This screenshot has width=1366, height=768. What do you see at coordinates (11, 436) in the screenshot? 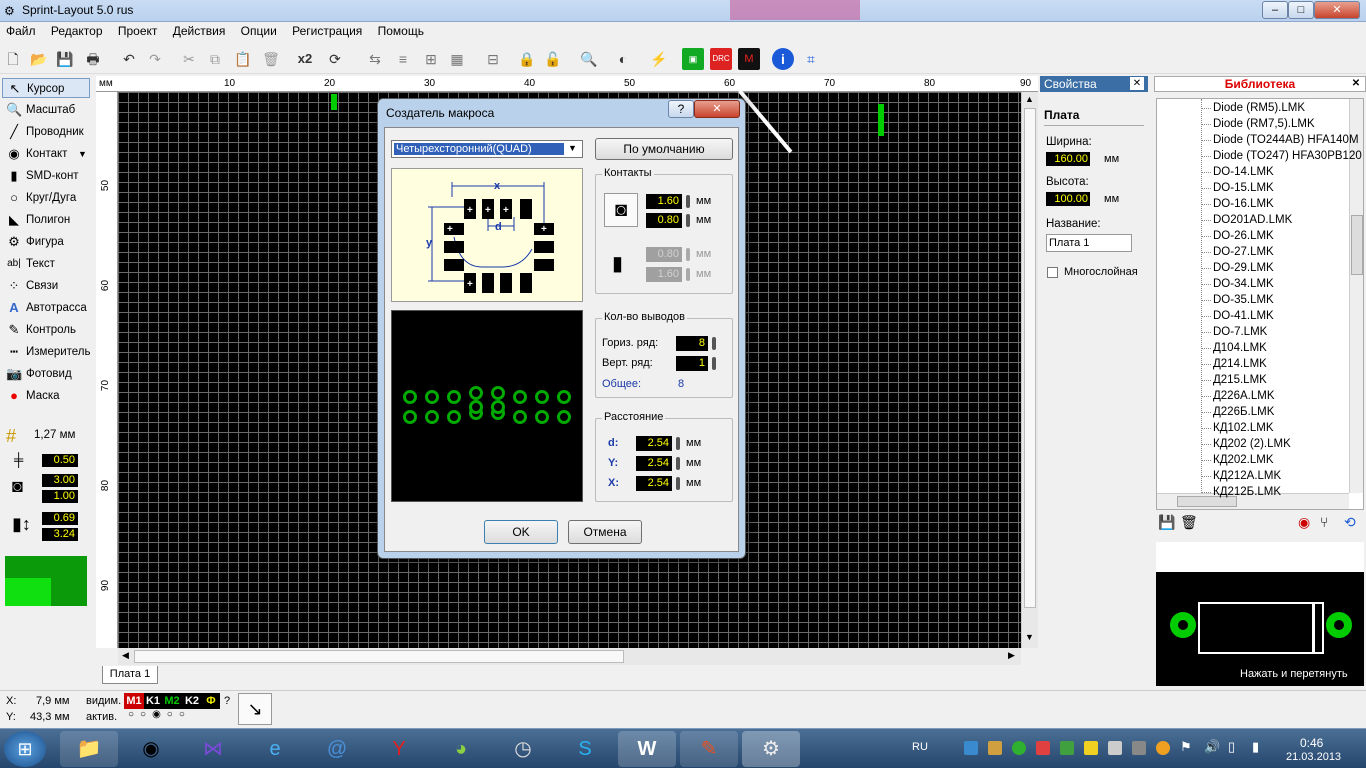
I see `grid-icon: #` at bounding box center [11, 436].